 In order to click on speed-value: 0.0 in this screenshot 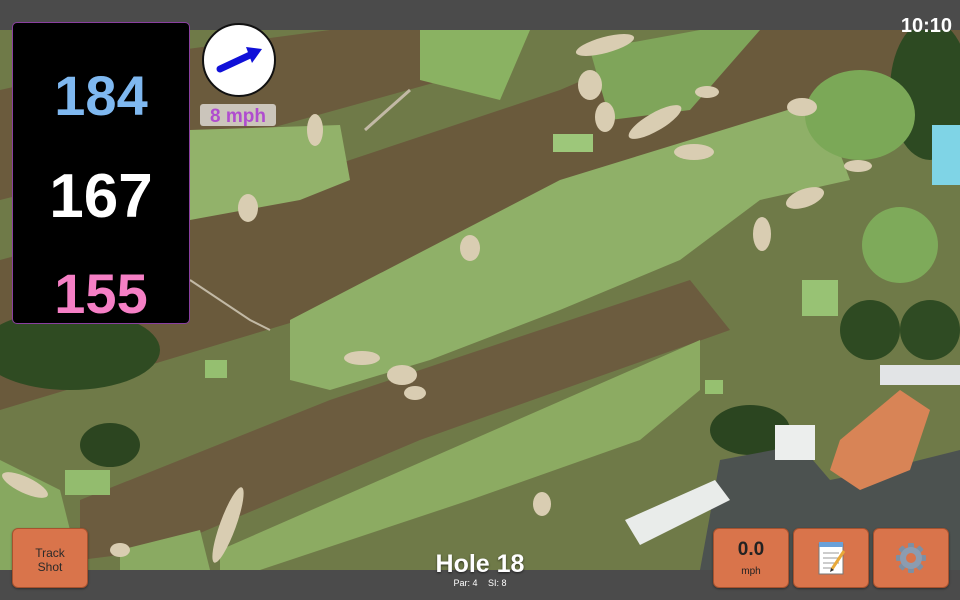, I will do `click(751, 549)`.